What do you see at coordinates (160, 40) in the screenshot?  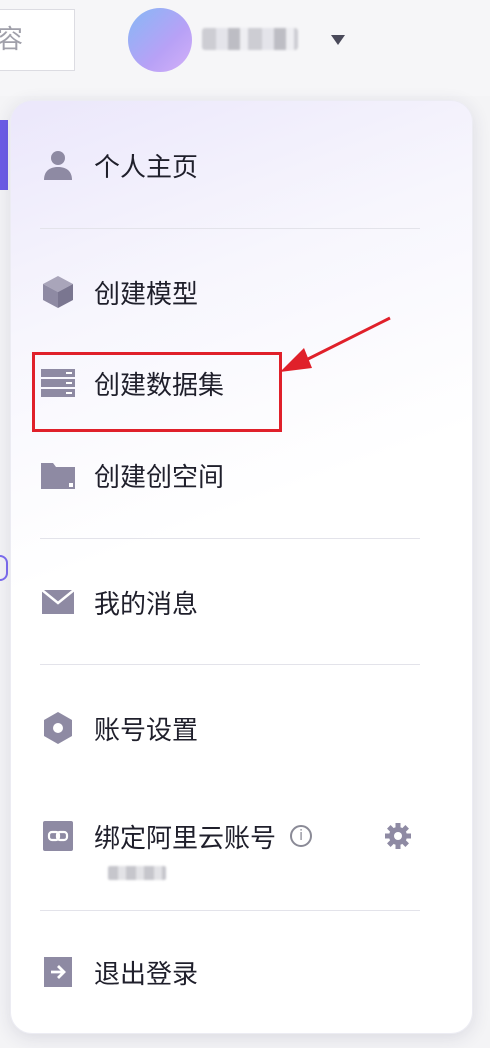 I see `avatar` at bounding box center [160, 40].